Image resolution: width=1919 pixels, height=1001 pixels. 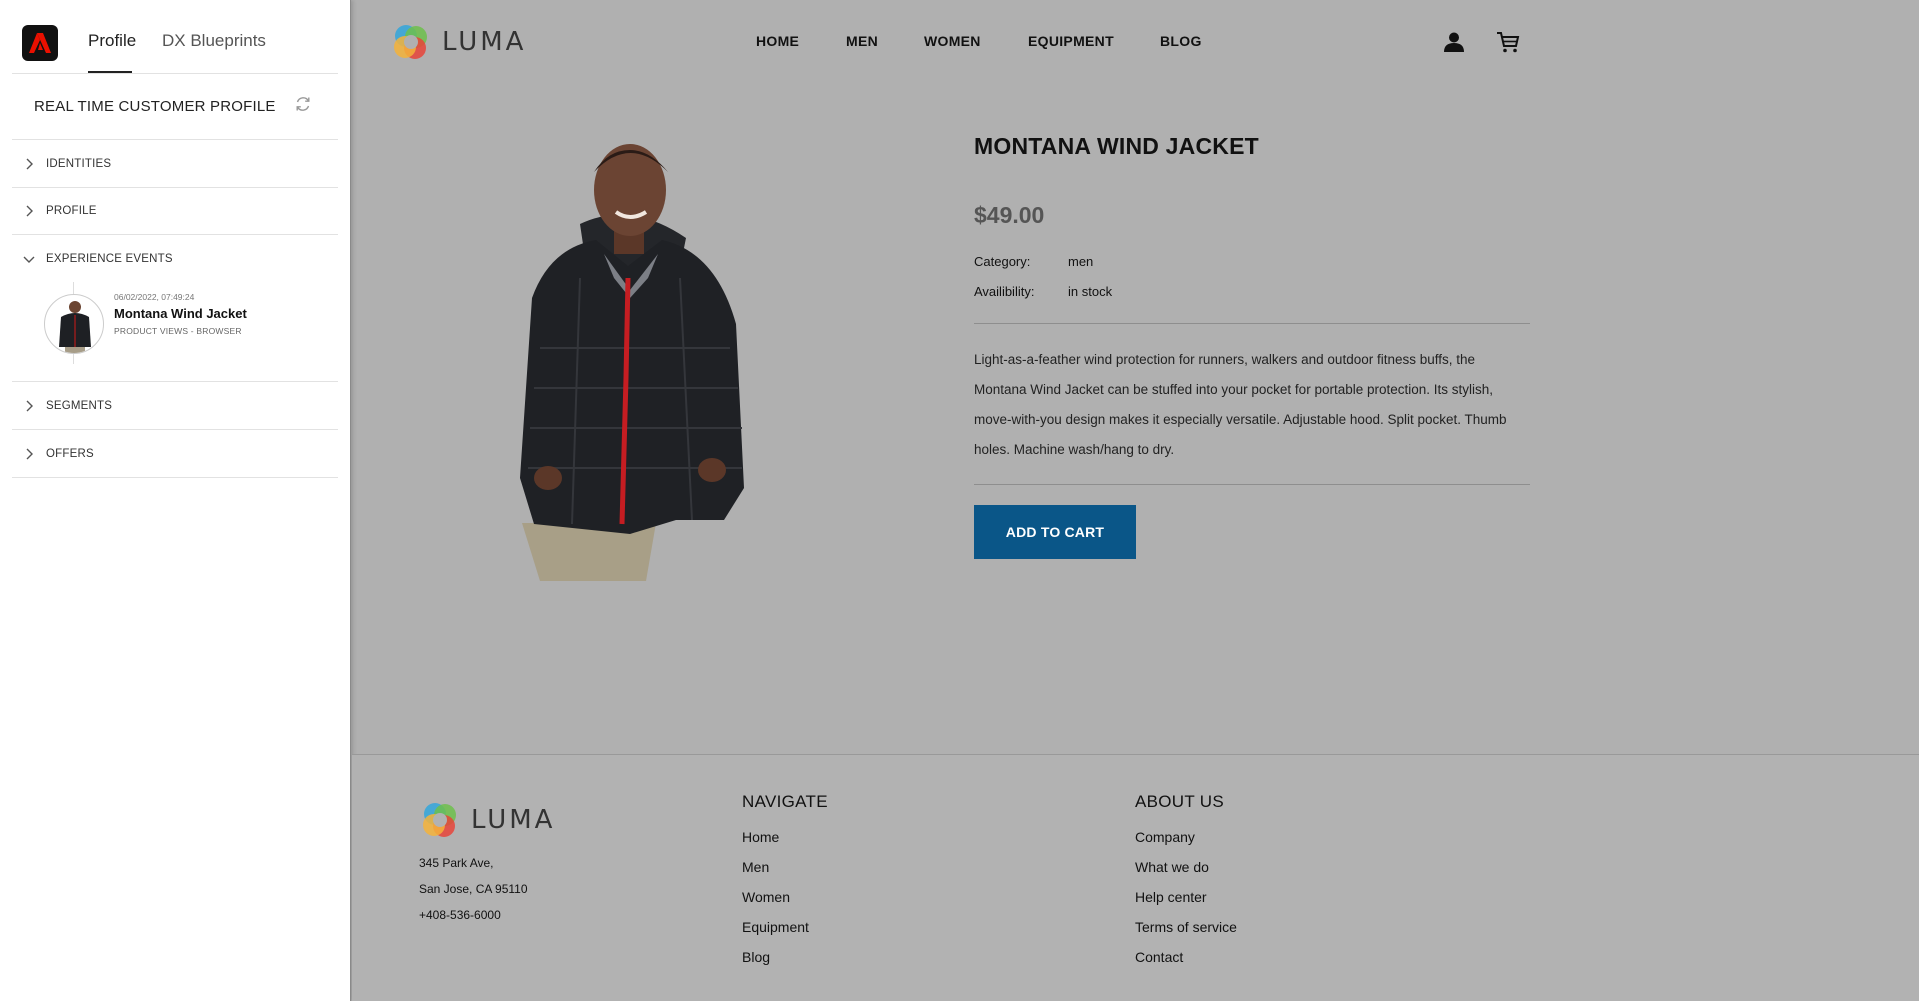 I want to click on footer-link-blog: Blog, so click(x=756, y=957).